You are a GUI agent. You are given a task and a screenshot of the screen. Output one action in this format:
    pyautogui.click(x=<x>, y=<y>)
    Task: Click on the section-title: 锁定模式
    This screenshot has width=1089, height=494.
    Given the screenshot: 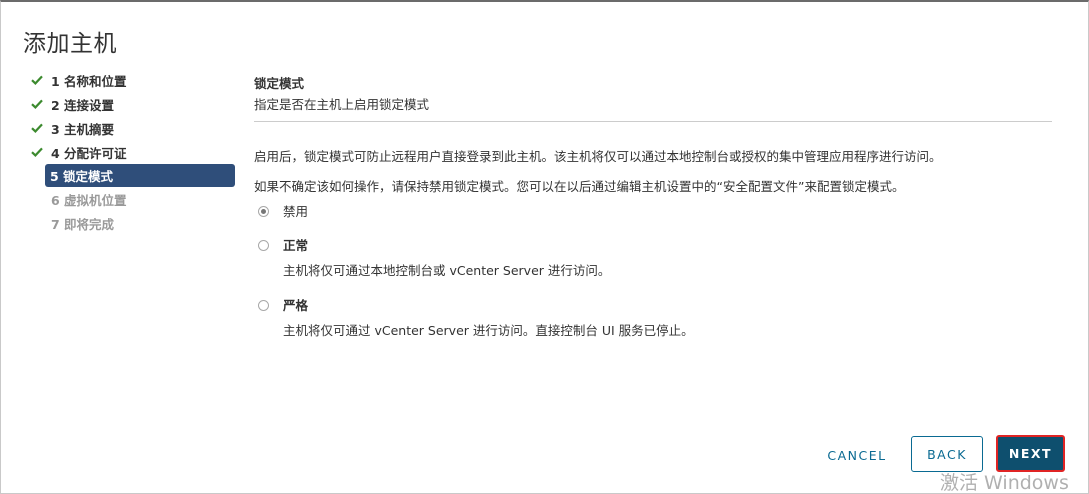 What is the action you would take?
    pyautogui.click(x=279, y=83)
    